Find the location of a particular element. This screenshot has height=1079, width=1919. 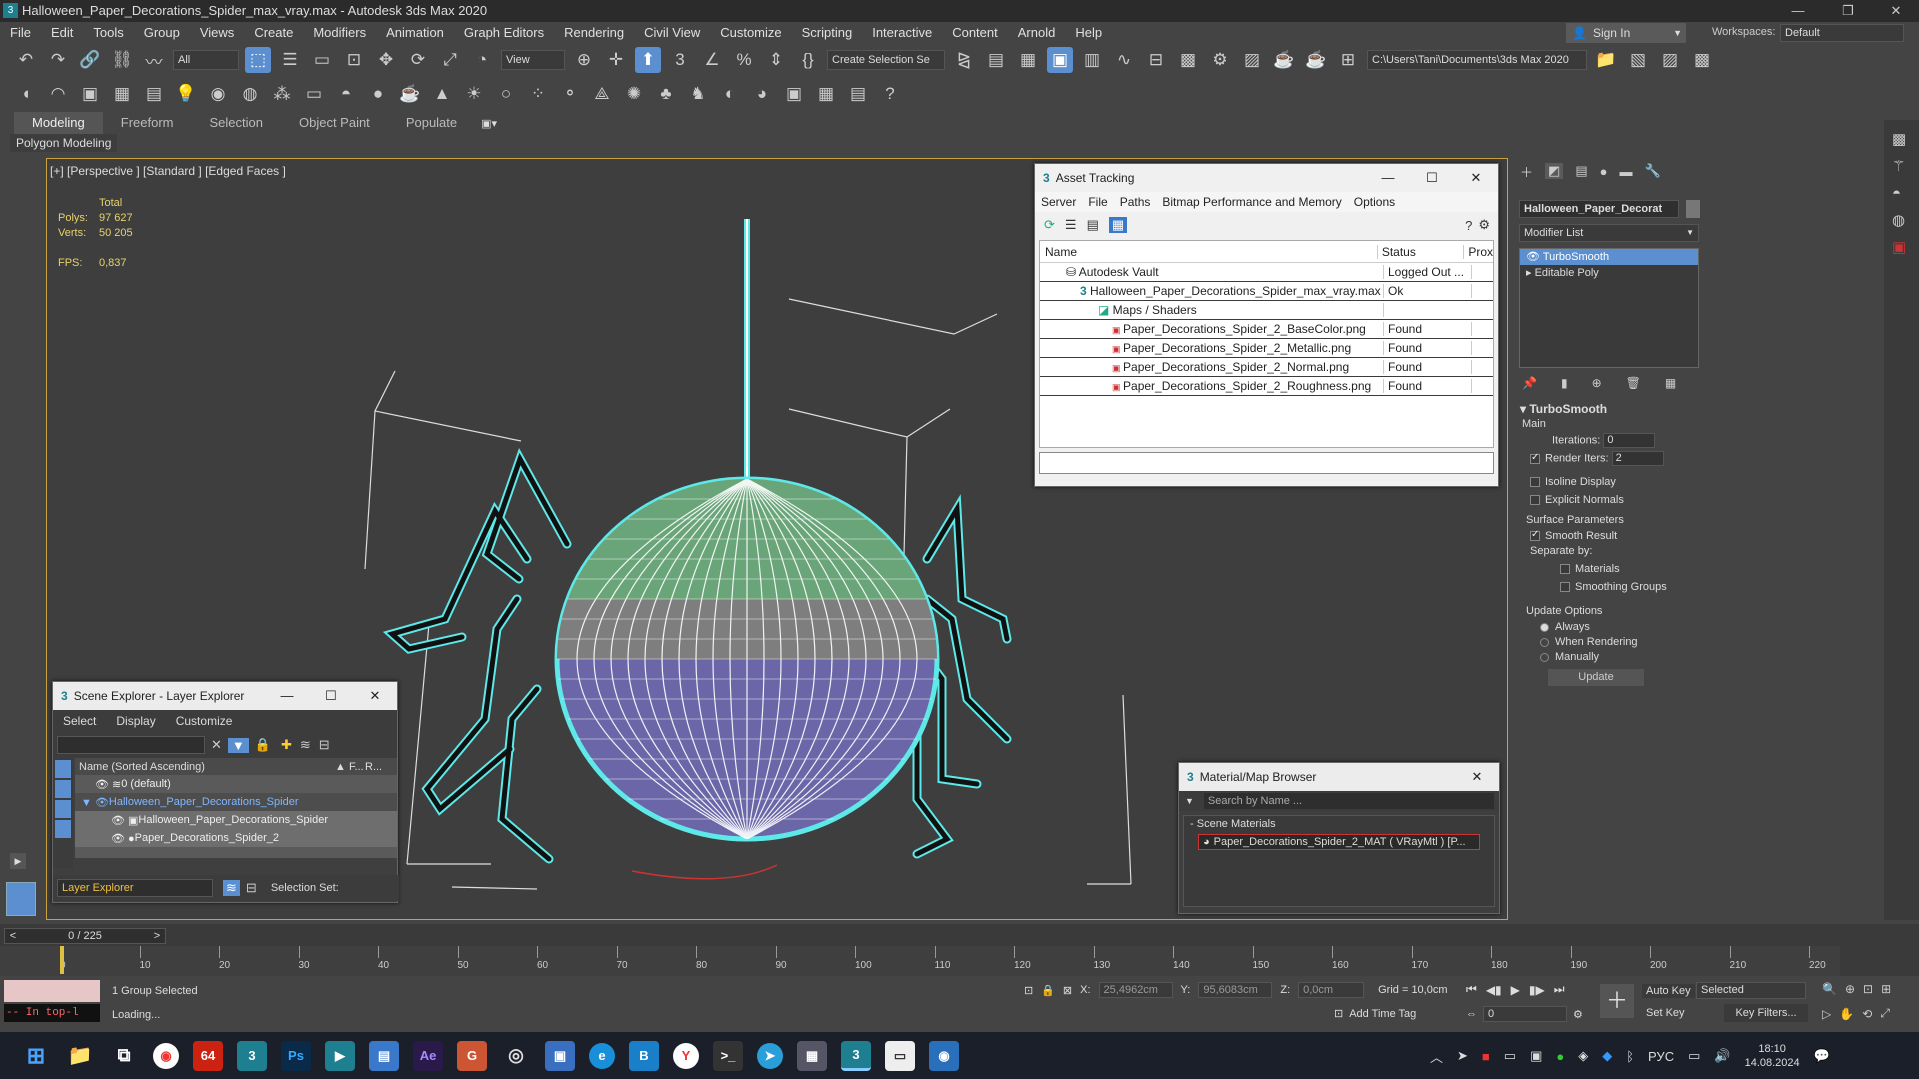

zoom-icon: 🔍 is located at coordinates (1829, 989).